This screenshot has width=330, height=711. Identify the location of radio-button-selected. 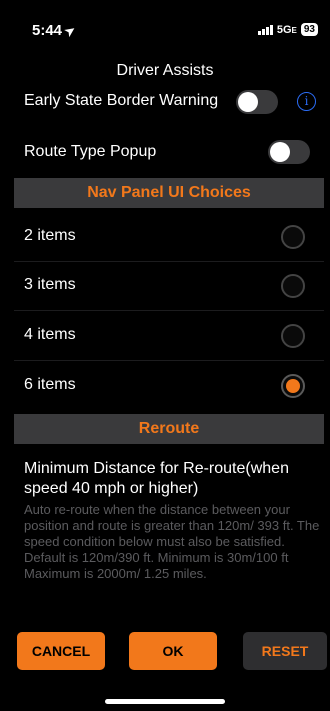
(293, 386).